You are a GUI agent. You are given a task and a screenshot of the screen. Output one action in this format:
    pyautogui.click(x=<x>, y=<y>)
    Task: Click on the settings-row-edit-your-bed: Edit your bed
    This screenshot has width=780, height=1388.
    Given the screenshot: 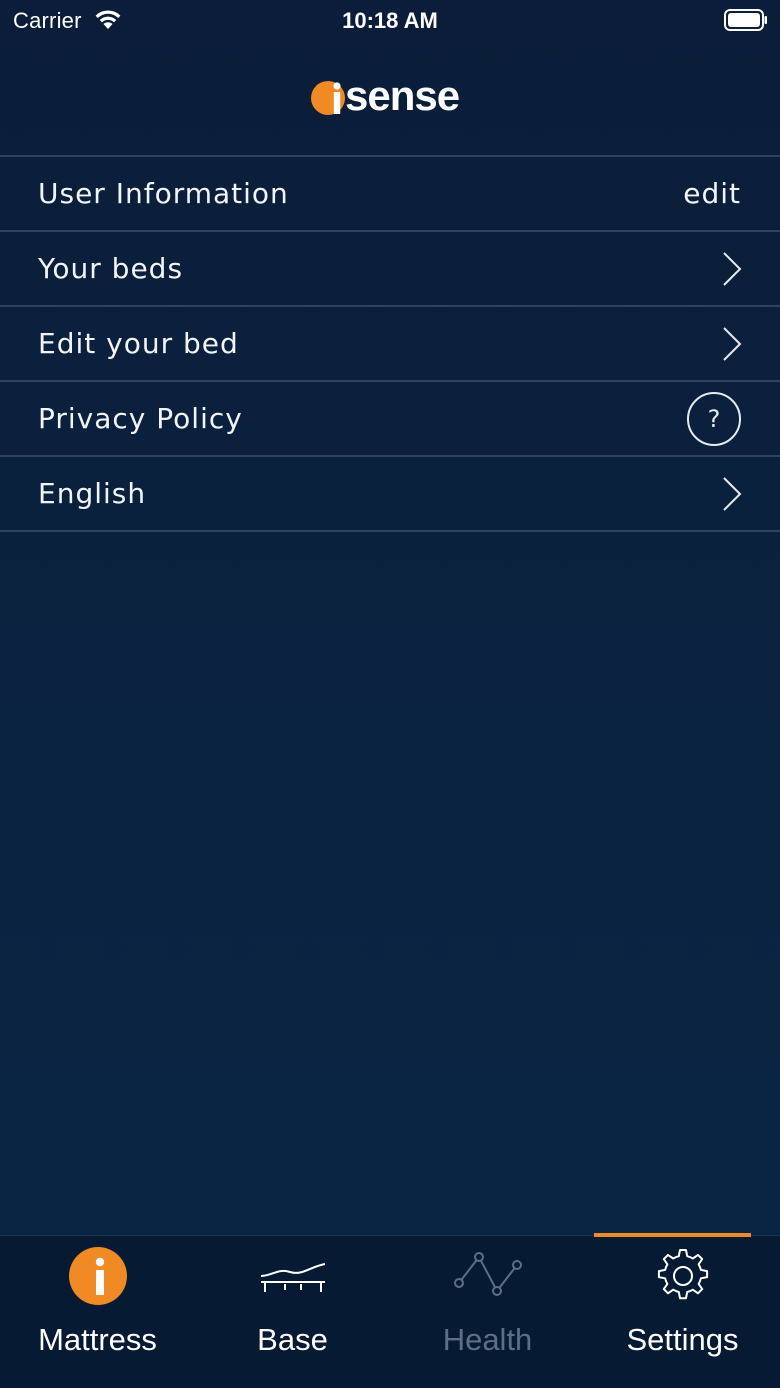 What is the action you would take?
    pyautogui.click(x=390, y=344)
    